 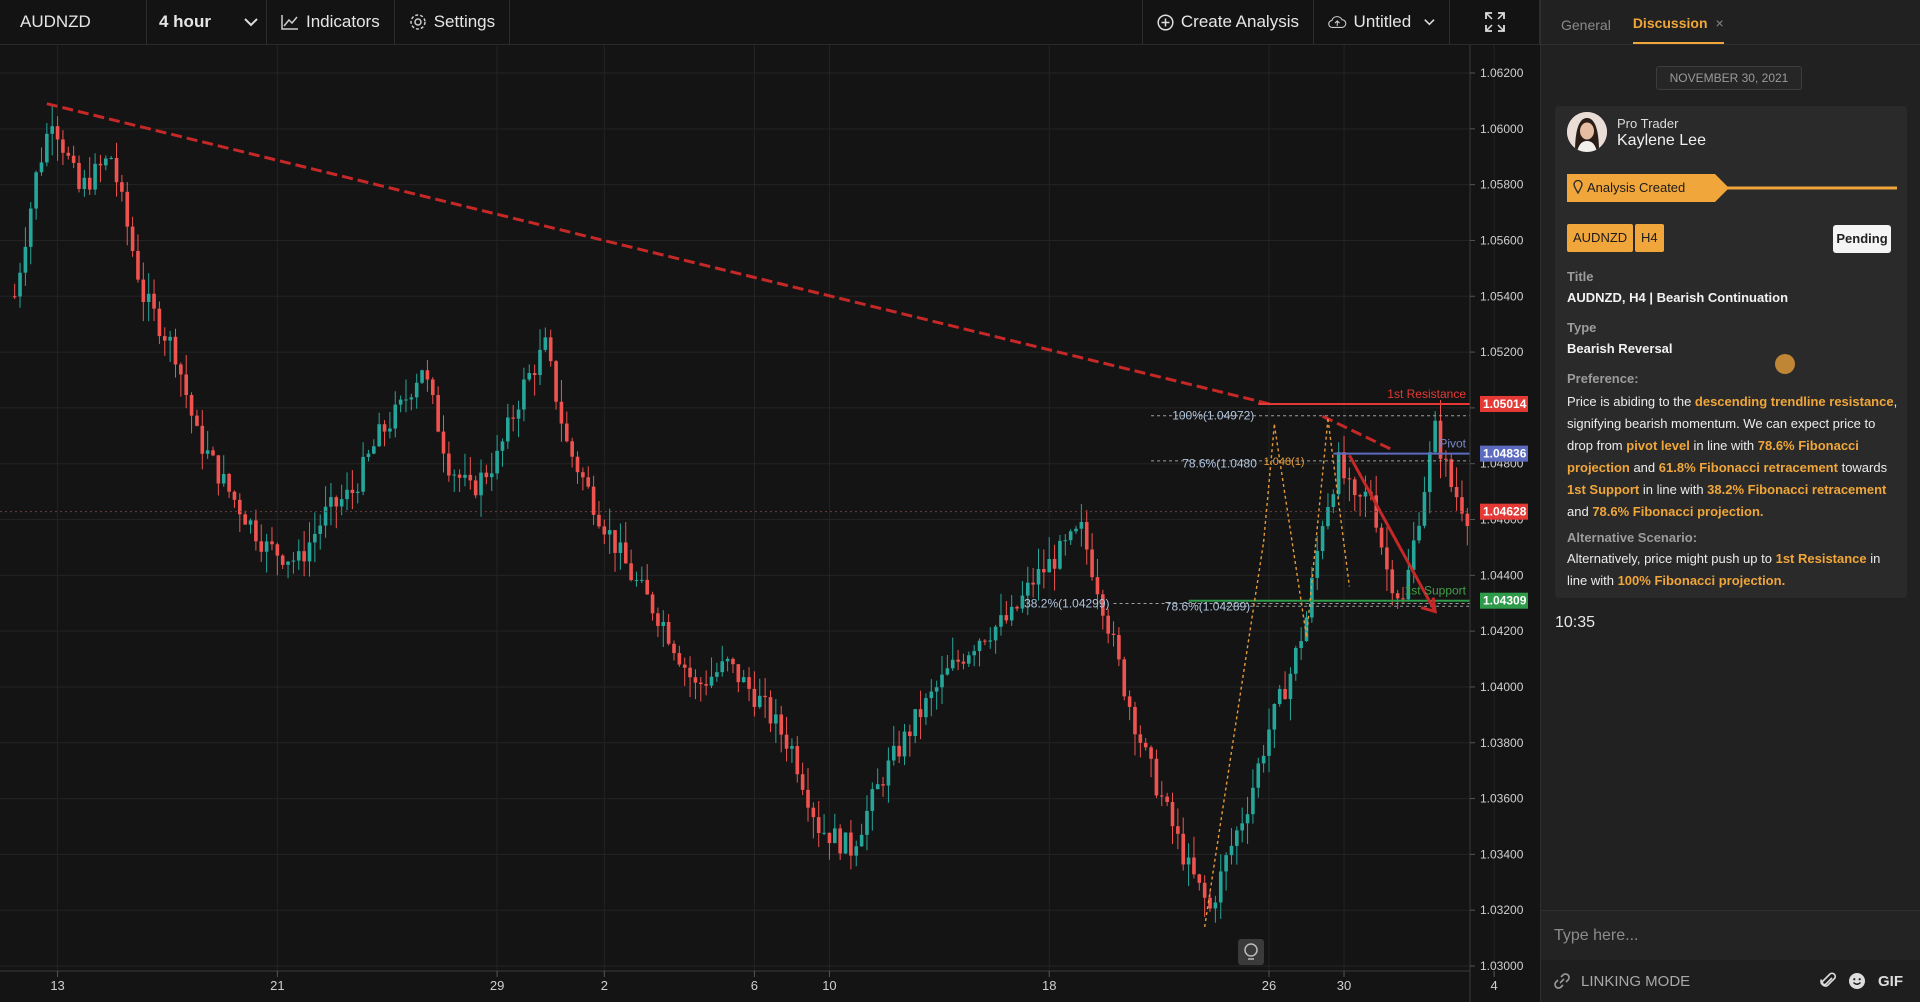 What do you see at coordinates (1890, 981) in the screenshot?
I see `gif-button: GIF` at bounding box center [1890, 981].